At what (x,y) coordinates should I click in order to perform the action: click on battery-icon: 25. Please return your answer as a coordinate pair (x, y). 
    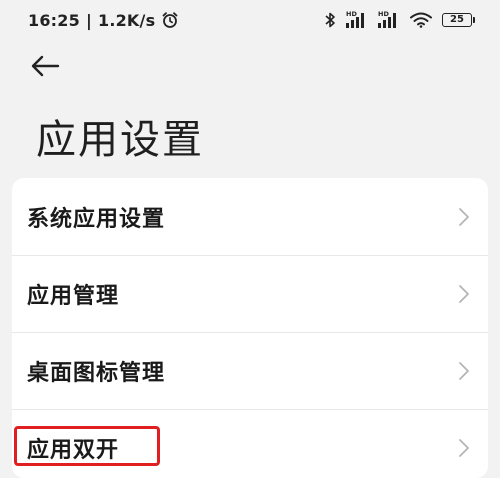
    Looking at the image, I should click on (458, 20).